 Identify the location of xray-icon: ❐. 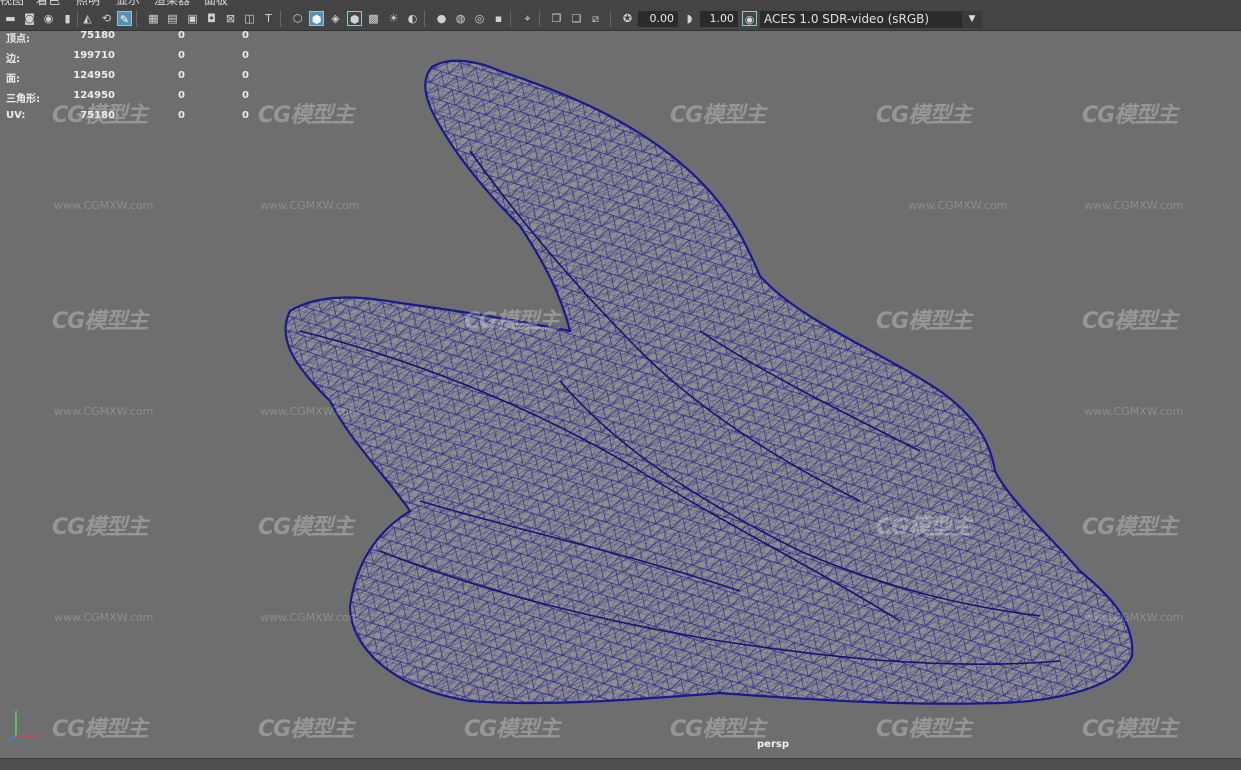
(556, 18).